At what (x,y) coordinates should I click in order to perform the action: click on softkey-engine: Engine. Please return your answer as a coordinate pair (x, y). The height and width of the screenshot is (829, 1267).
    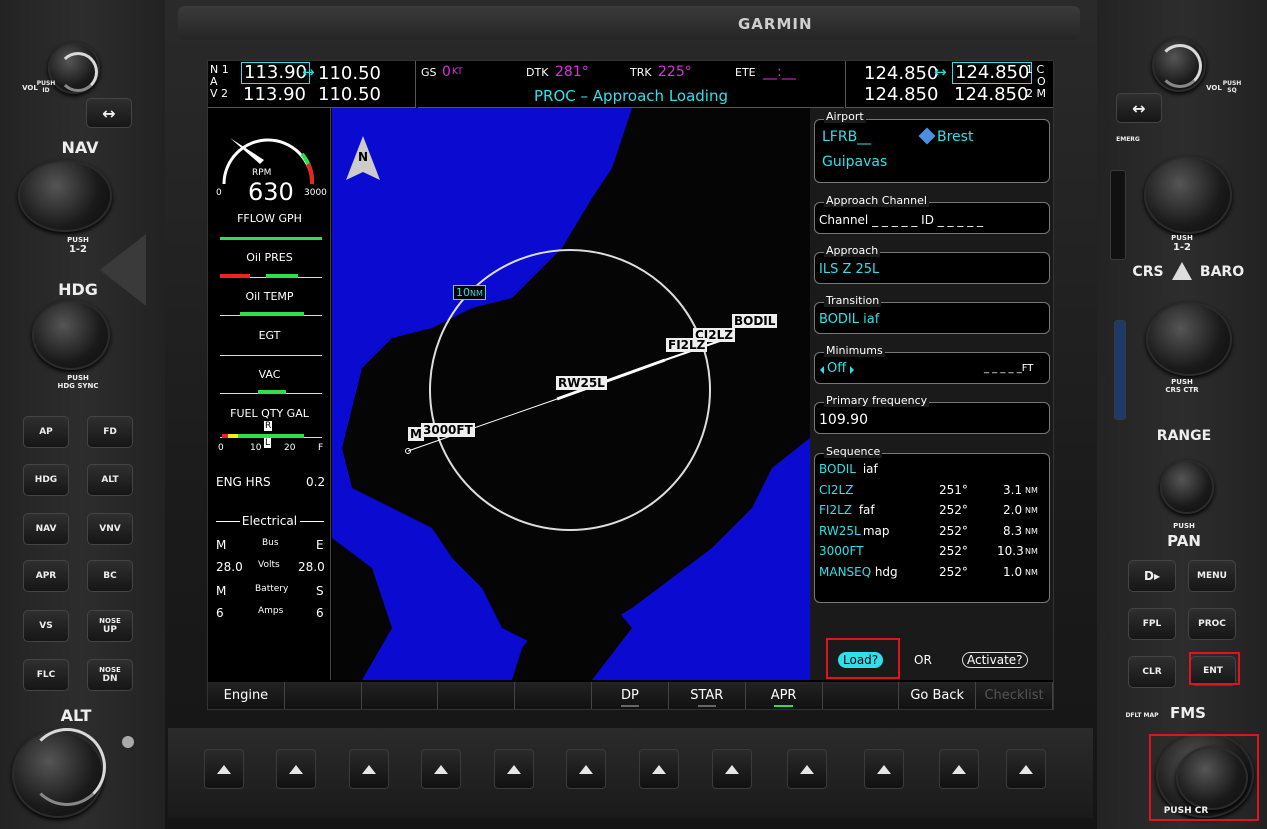
    Looking at the image, I should click on (246, 695).